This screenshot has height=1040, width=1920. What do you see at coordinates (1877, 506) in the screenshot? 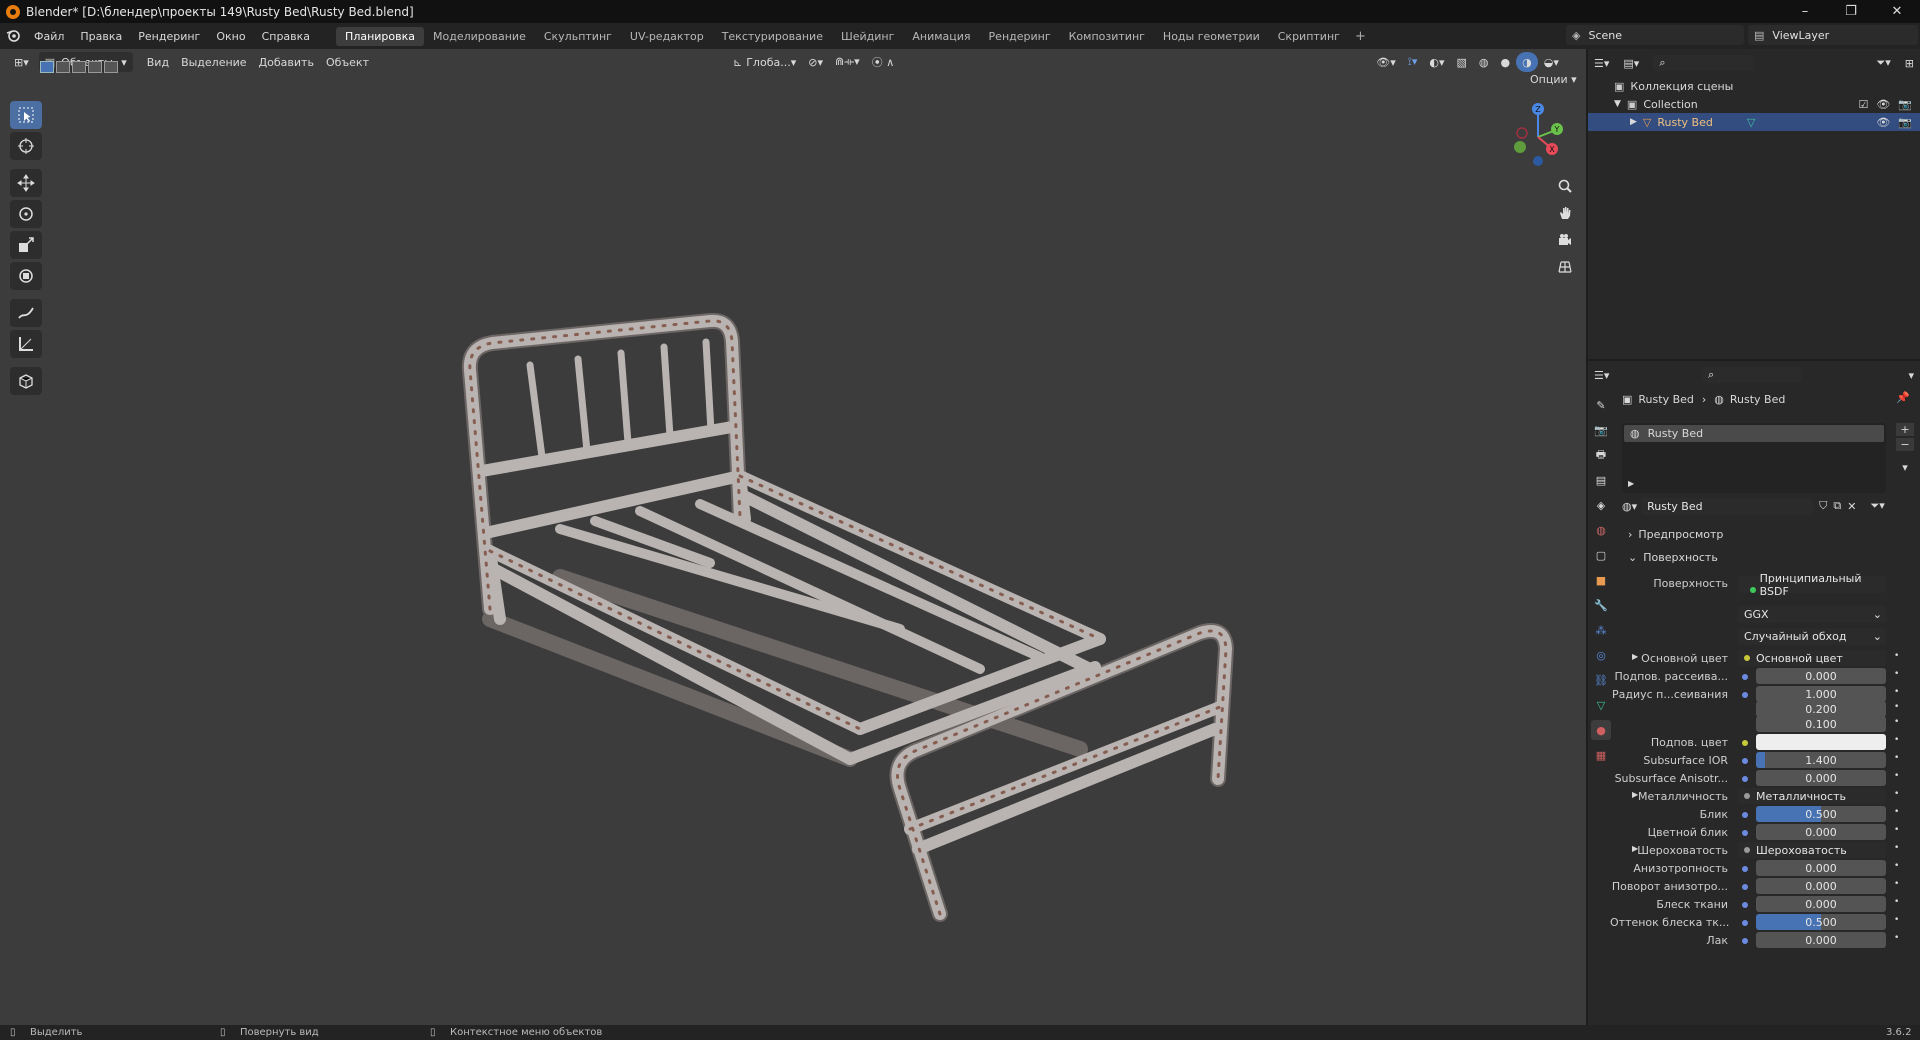
I see `material-filter-icon: ⏷▾` at bounding box center [1877, 506].